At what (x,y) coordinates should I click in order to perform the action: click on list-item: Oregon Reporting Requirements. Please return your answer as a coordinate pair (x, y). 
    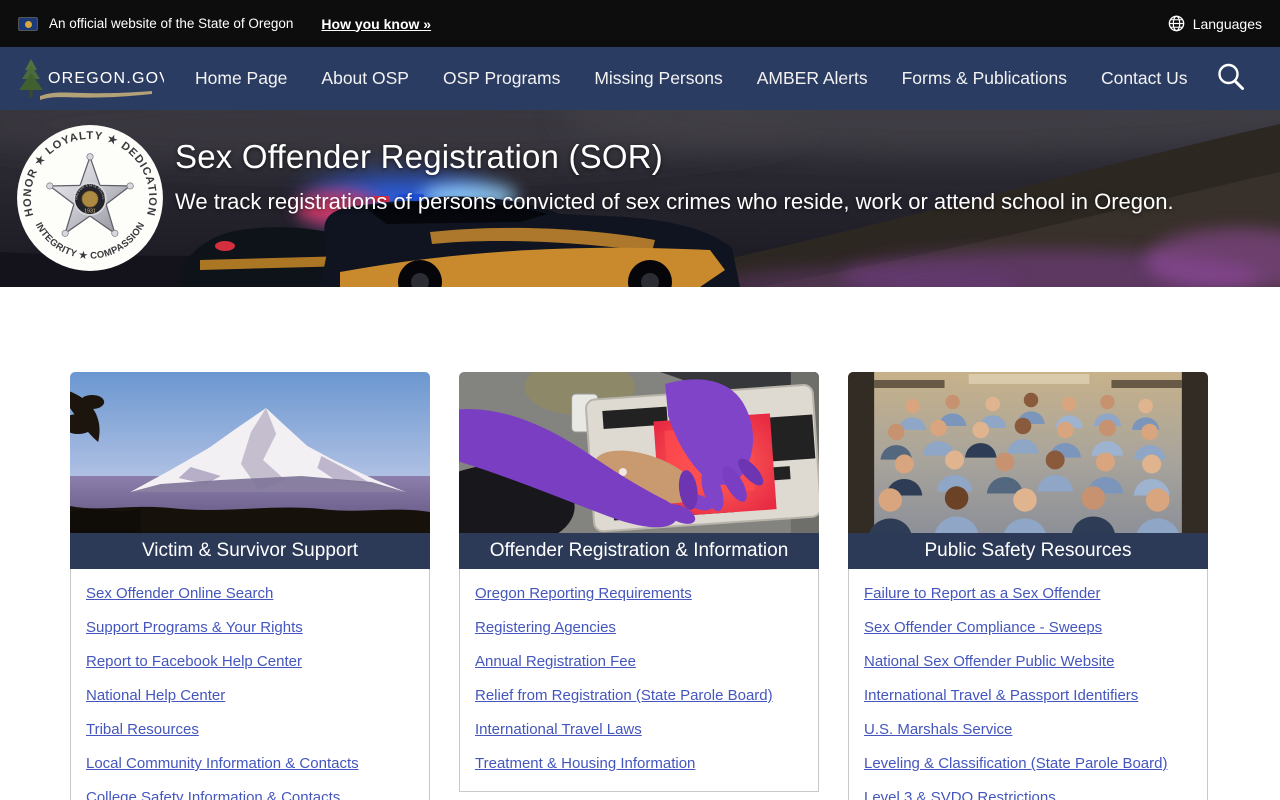
    Looking at the image, I should click on (639, 594).